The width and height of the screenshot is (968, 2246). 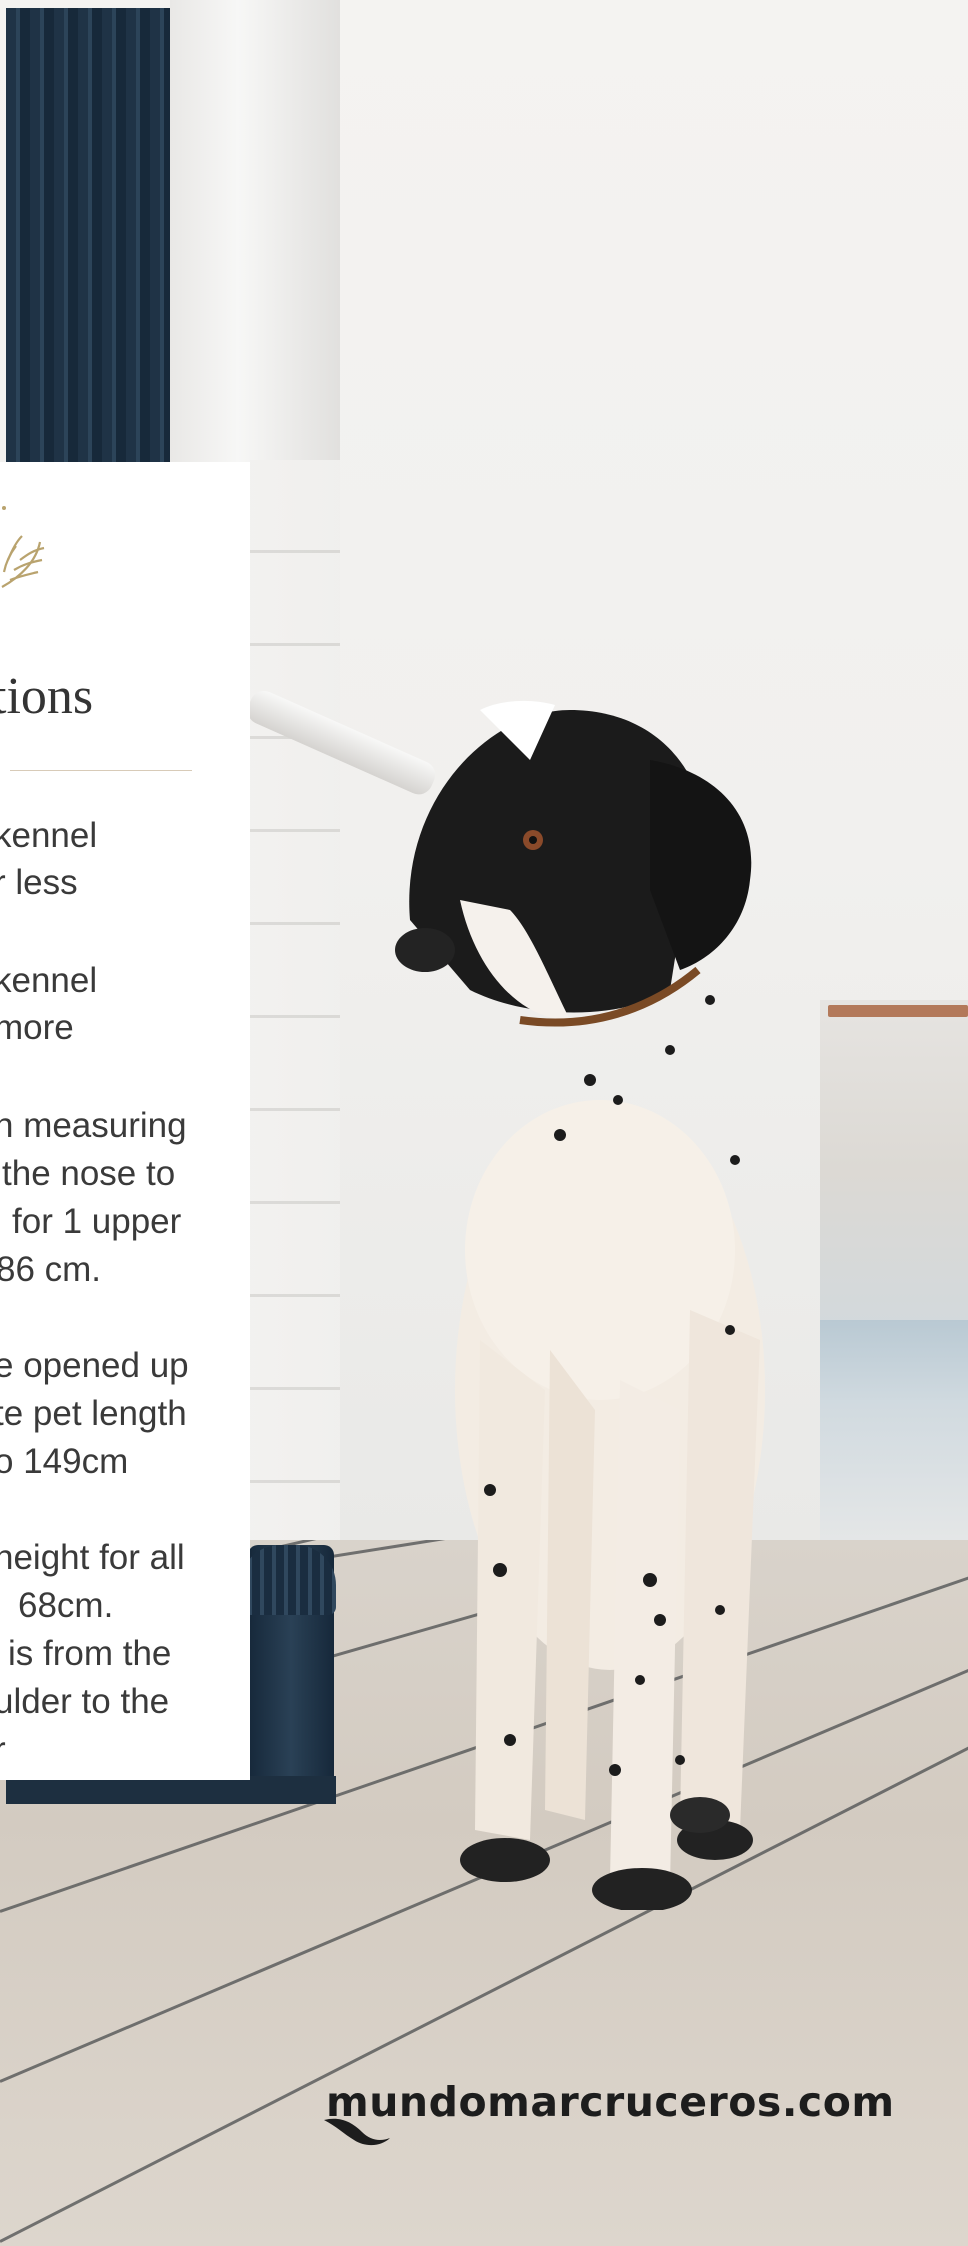 I want to click on background-deck-view, so click(x=894, y=1280).